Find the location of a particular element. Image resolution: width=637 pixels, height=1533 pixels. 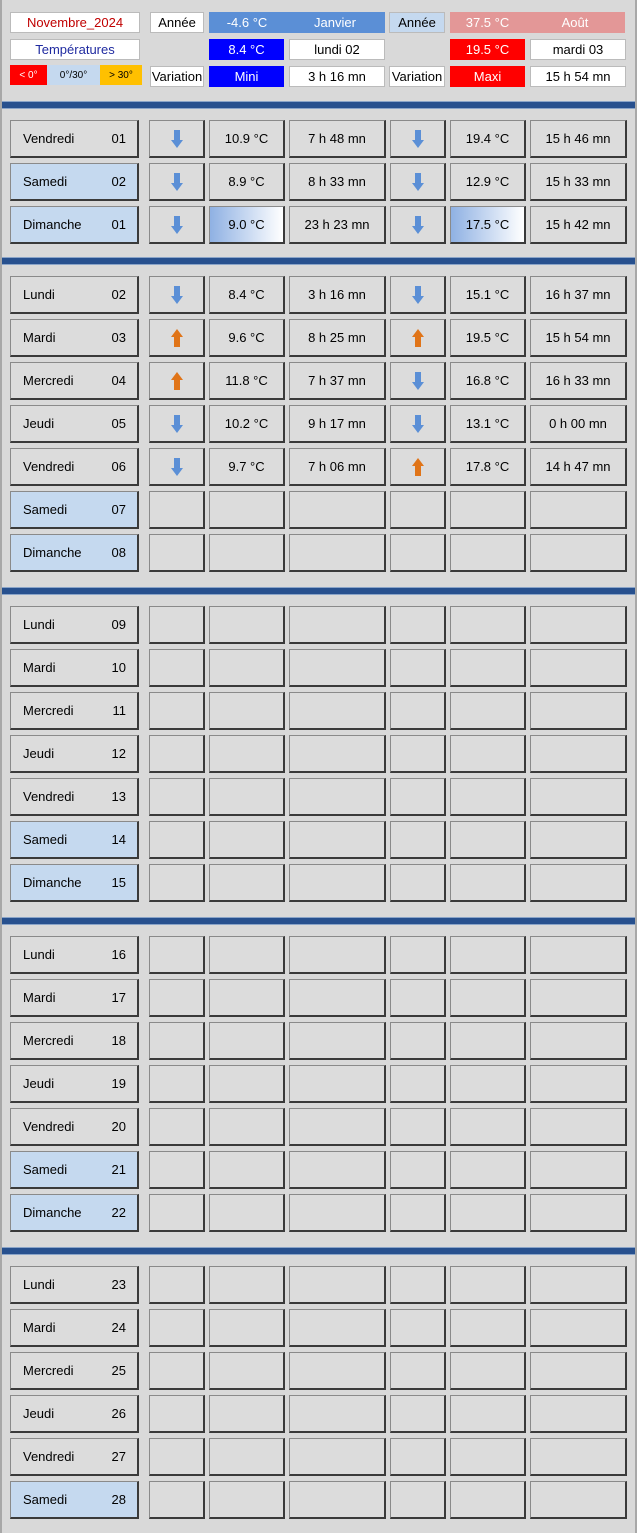

max-temp-cell: 17.5 °C is located at coordinates (488, 225).